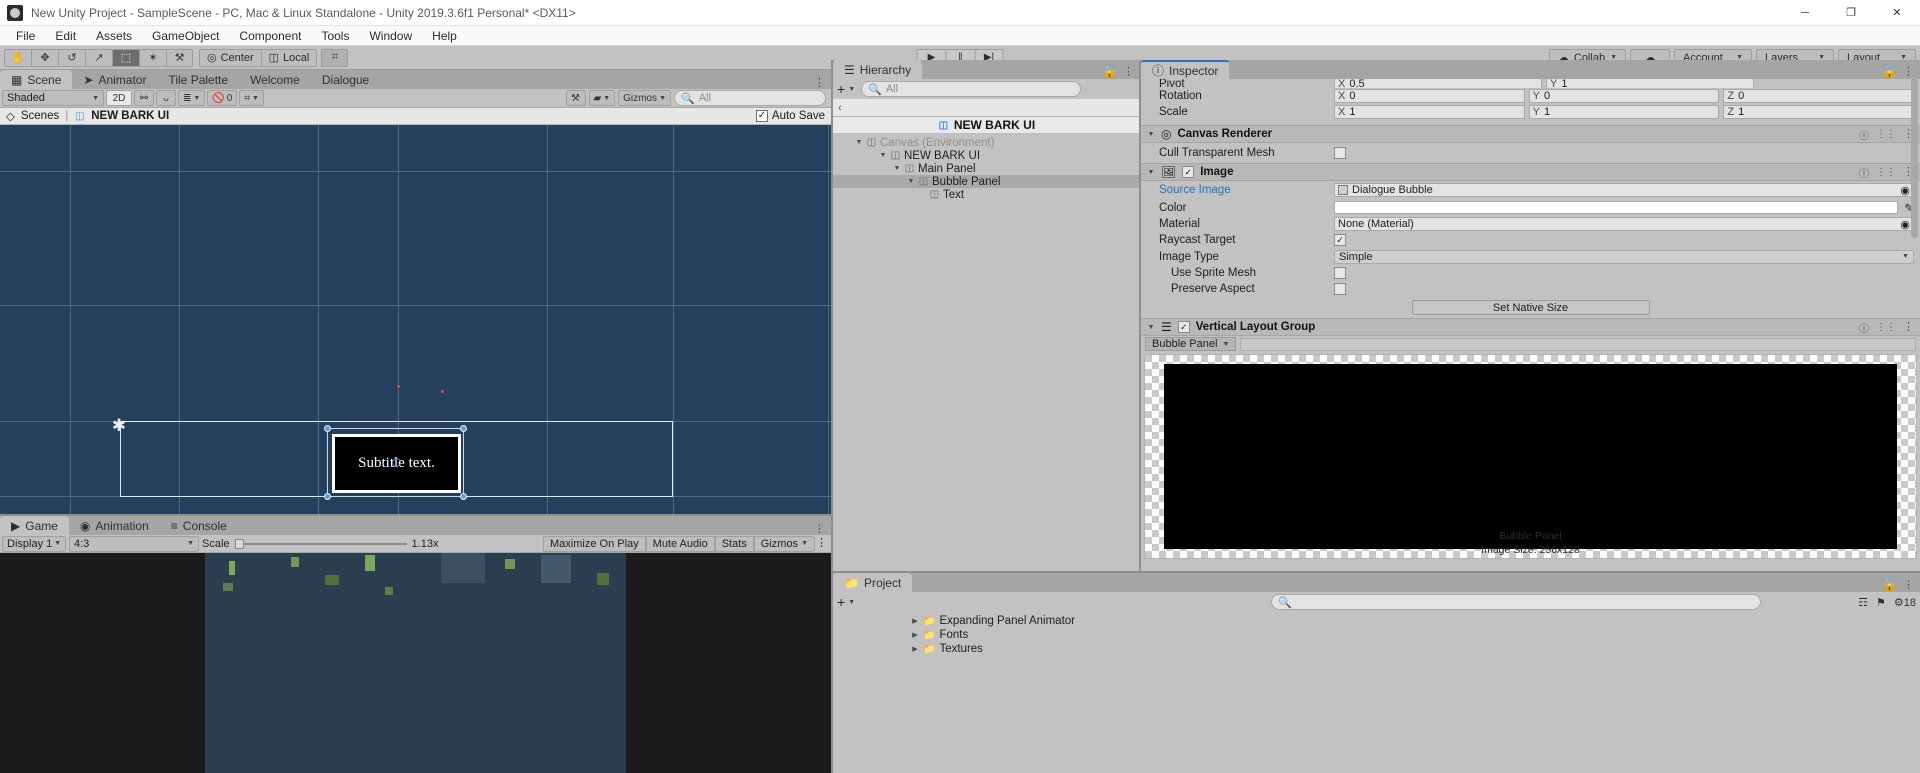 The width and height of the screenshot is (1920, 773). I want to click on tab-animation: ◉ Animation, so click(114, 525).